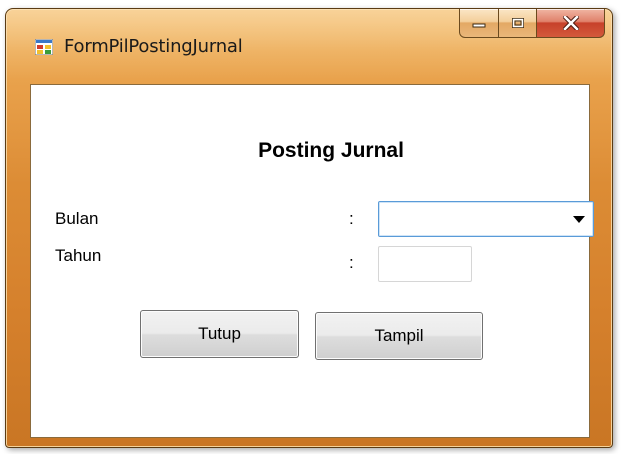  I want to click on tampil-button: Tampil, so click(399, 336).